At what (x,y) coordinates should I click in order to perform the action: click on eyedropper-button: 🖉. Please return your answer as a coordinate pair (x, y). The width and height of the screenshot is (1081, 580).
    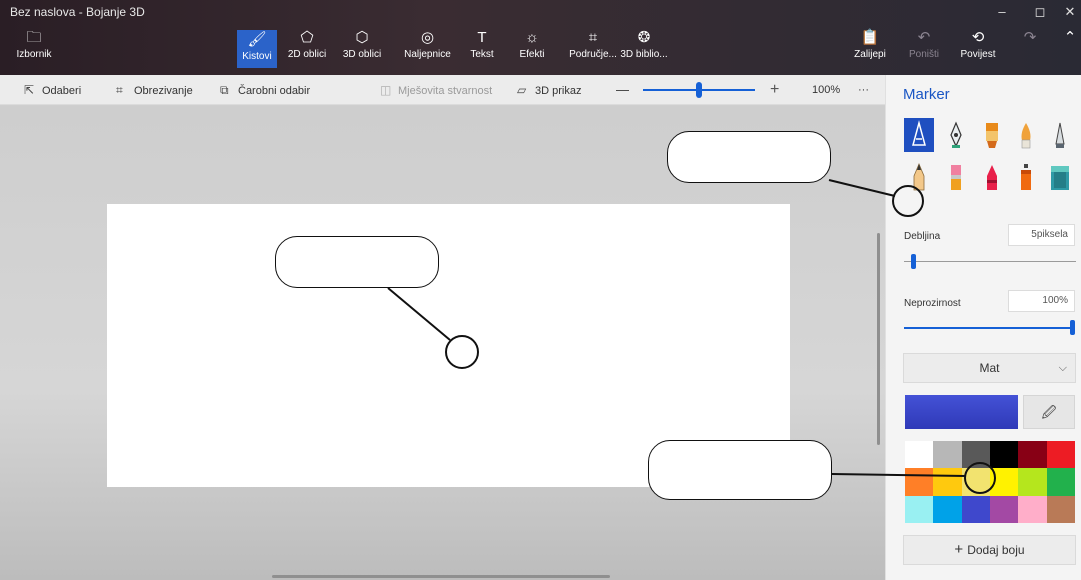
    Looking at the image, I should click on (1049, 412).